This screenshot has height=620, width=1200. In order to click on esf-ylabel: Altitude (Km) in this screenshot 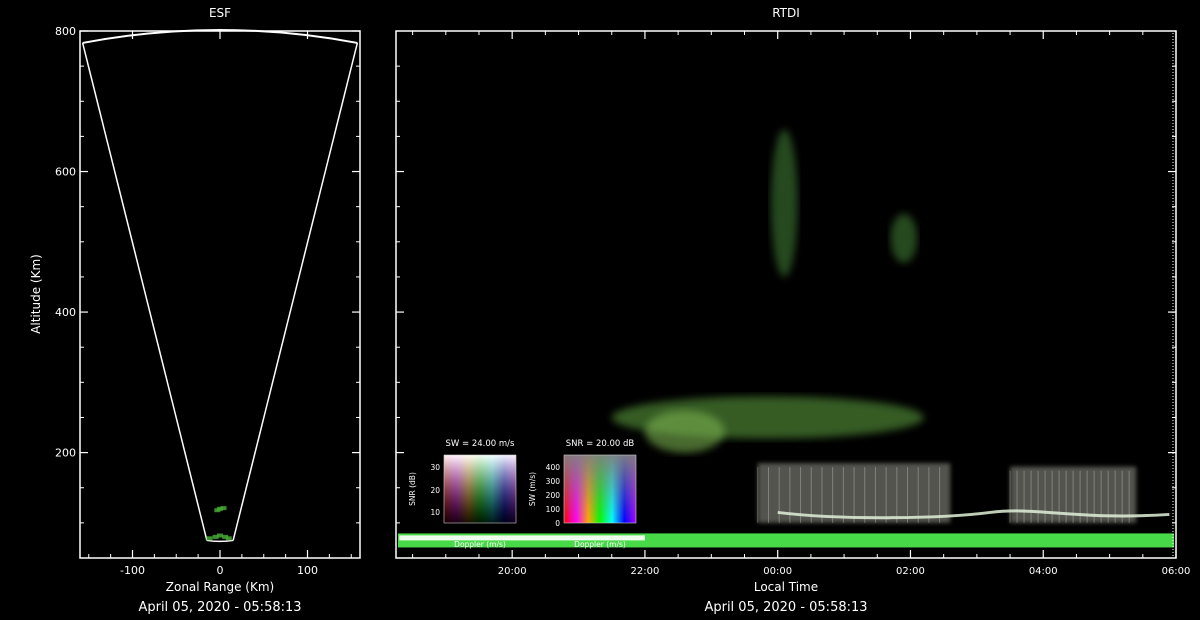, I will do `click(36, 294)`.